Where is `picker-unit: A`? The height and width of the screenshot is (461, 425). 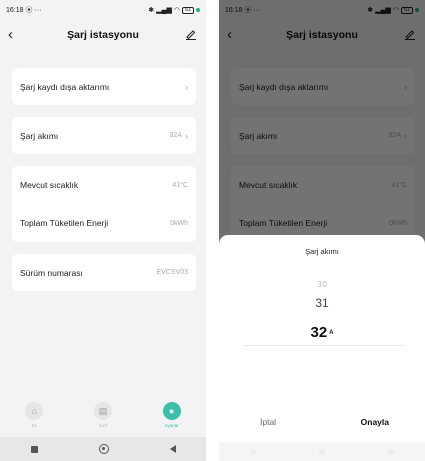
picker-unit: A is located at coordinates (331, 333).